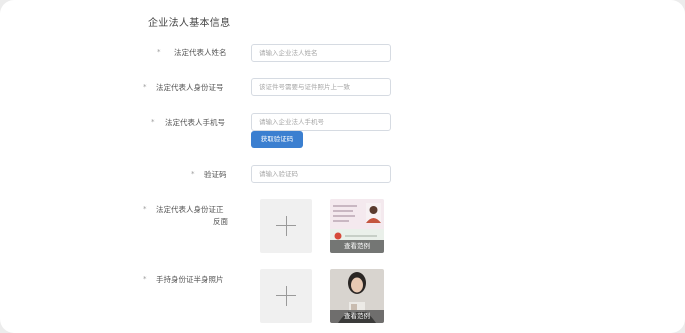 This screenshot has width=685, height=333. Describe the element at coordinates (215, 174) in the screenshot. I see `code-label: 验证码` at that location.